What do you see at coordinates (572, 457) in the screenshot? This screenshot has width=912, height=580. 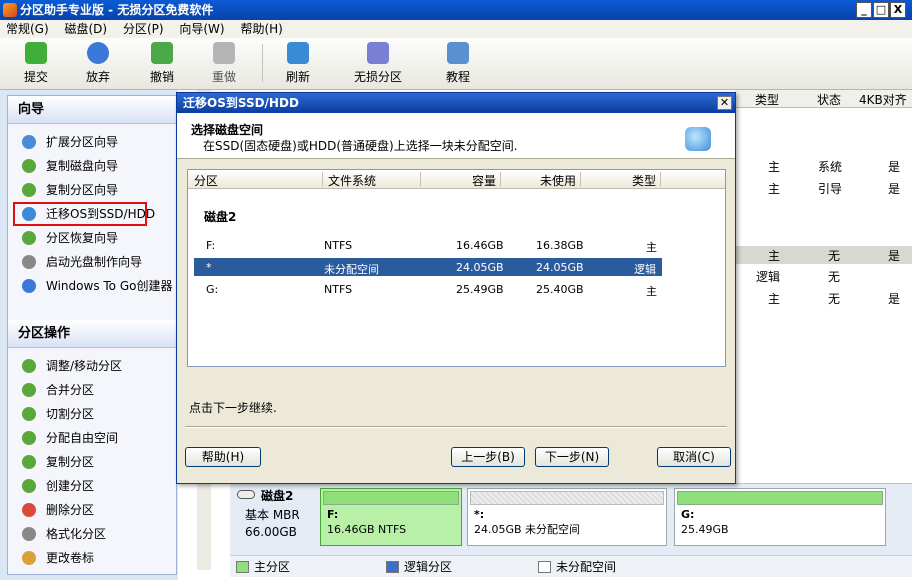 I see `next-button: 下一步(N)` at bounding box center [572, 457].